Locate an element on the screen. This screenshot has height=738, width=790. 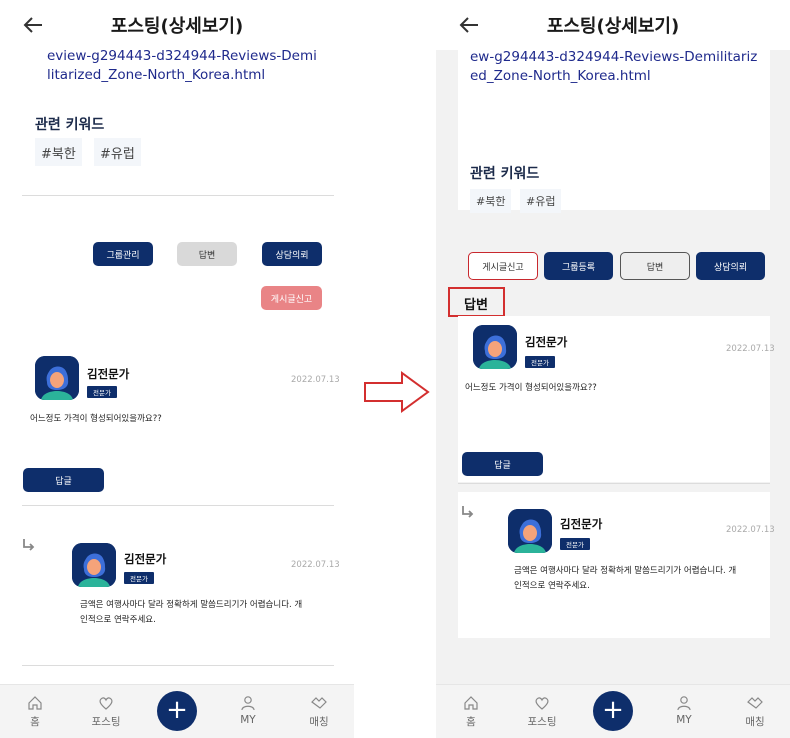
group-manage-button: 그룹관리 is located at coordinates (123, 254).